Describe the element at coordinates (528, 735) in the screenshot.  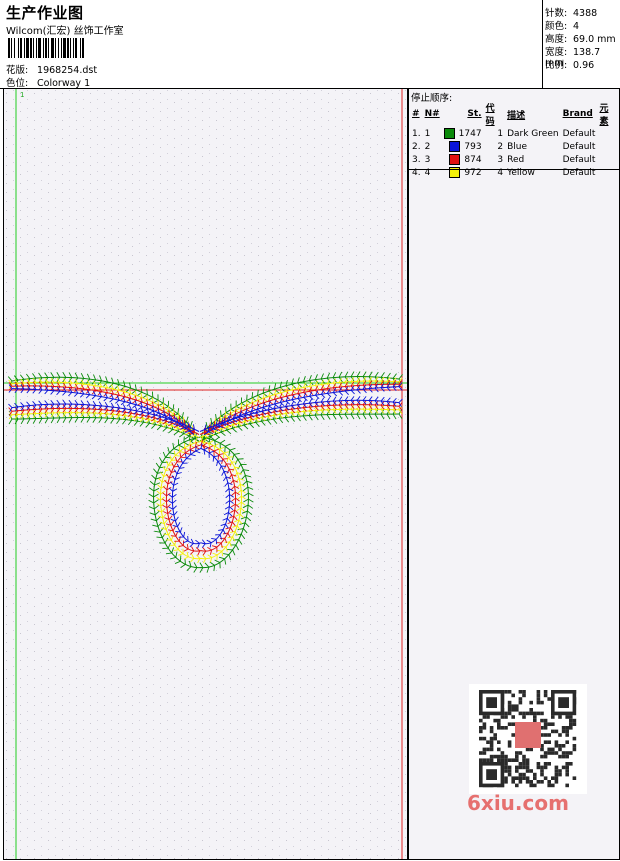
I see `qr-logo` at that location.